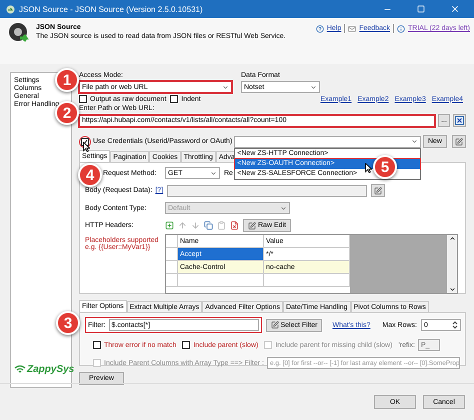  Describe the element at coordinates (320, 28) in the screenshot. I see `help-icon` at that location.